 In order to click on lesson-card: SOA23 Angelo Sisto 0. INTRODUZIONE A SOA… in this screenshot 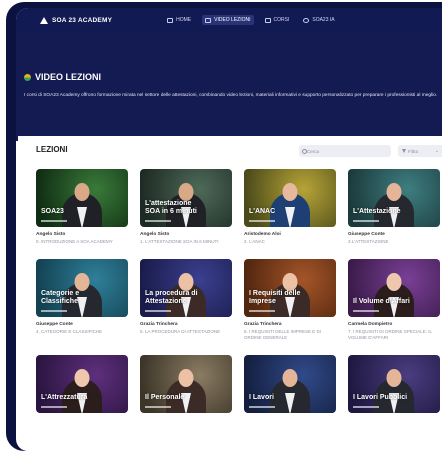, I will do `click(82, 207)`.